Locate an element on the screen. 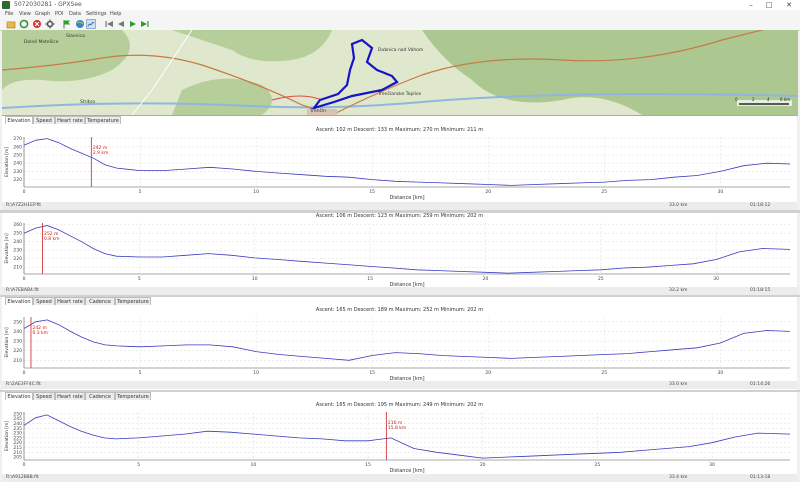  maximize-button: □ is located at coordinates (769, 5).